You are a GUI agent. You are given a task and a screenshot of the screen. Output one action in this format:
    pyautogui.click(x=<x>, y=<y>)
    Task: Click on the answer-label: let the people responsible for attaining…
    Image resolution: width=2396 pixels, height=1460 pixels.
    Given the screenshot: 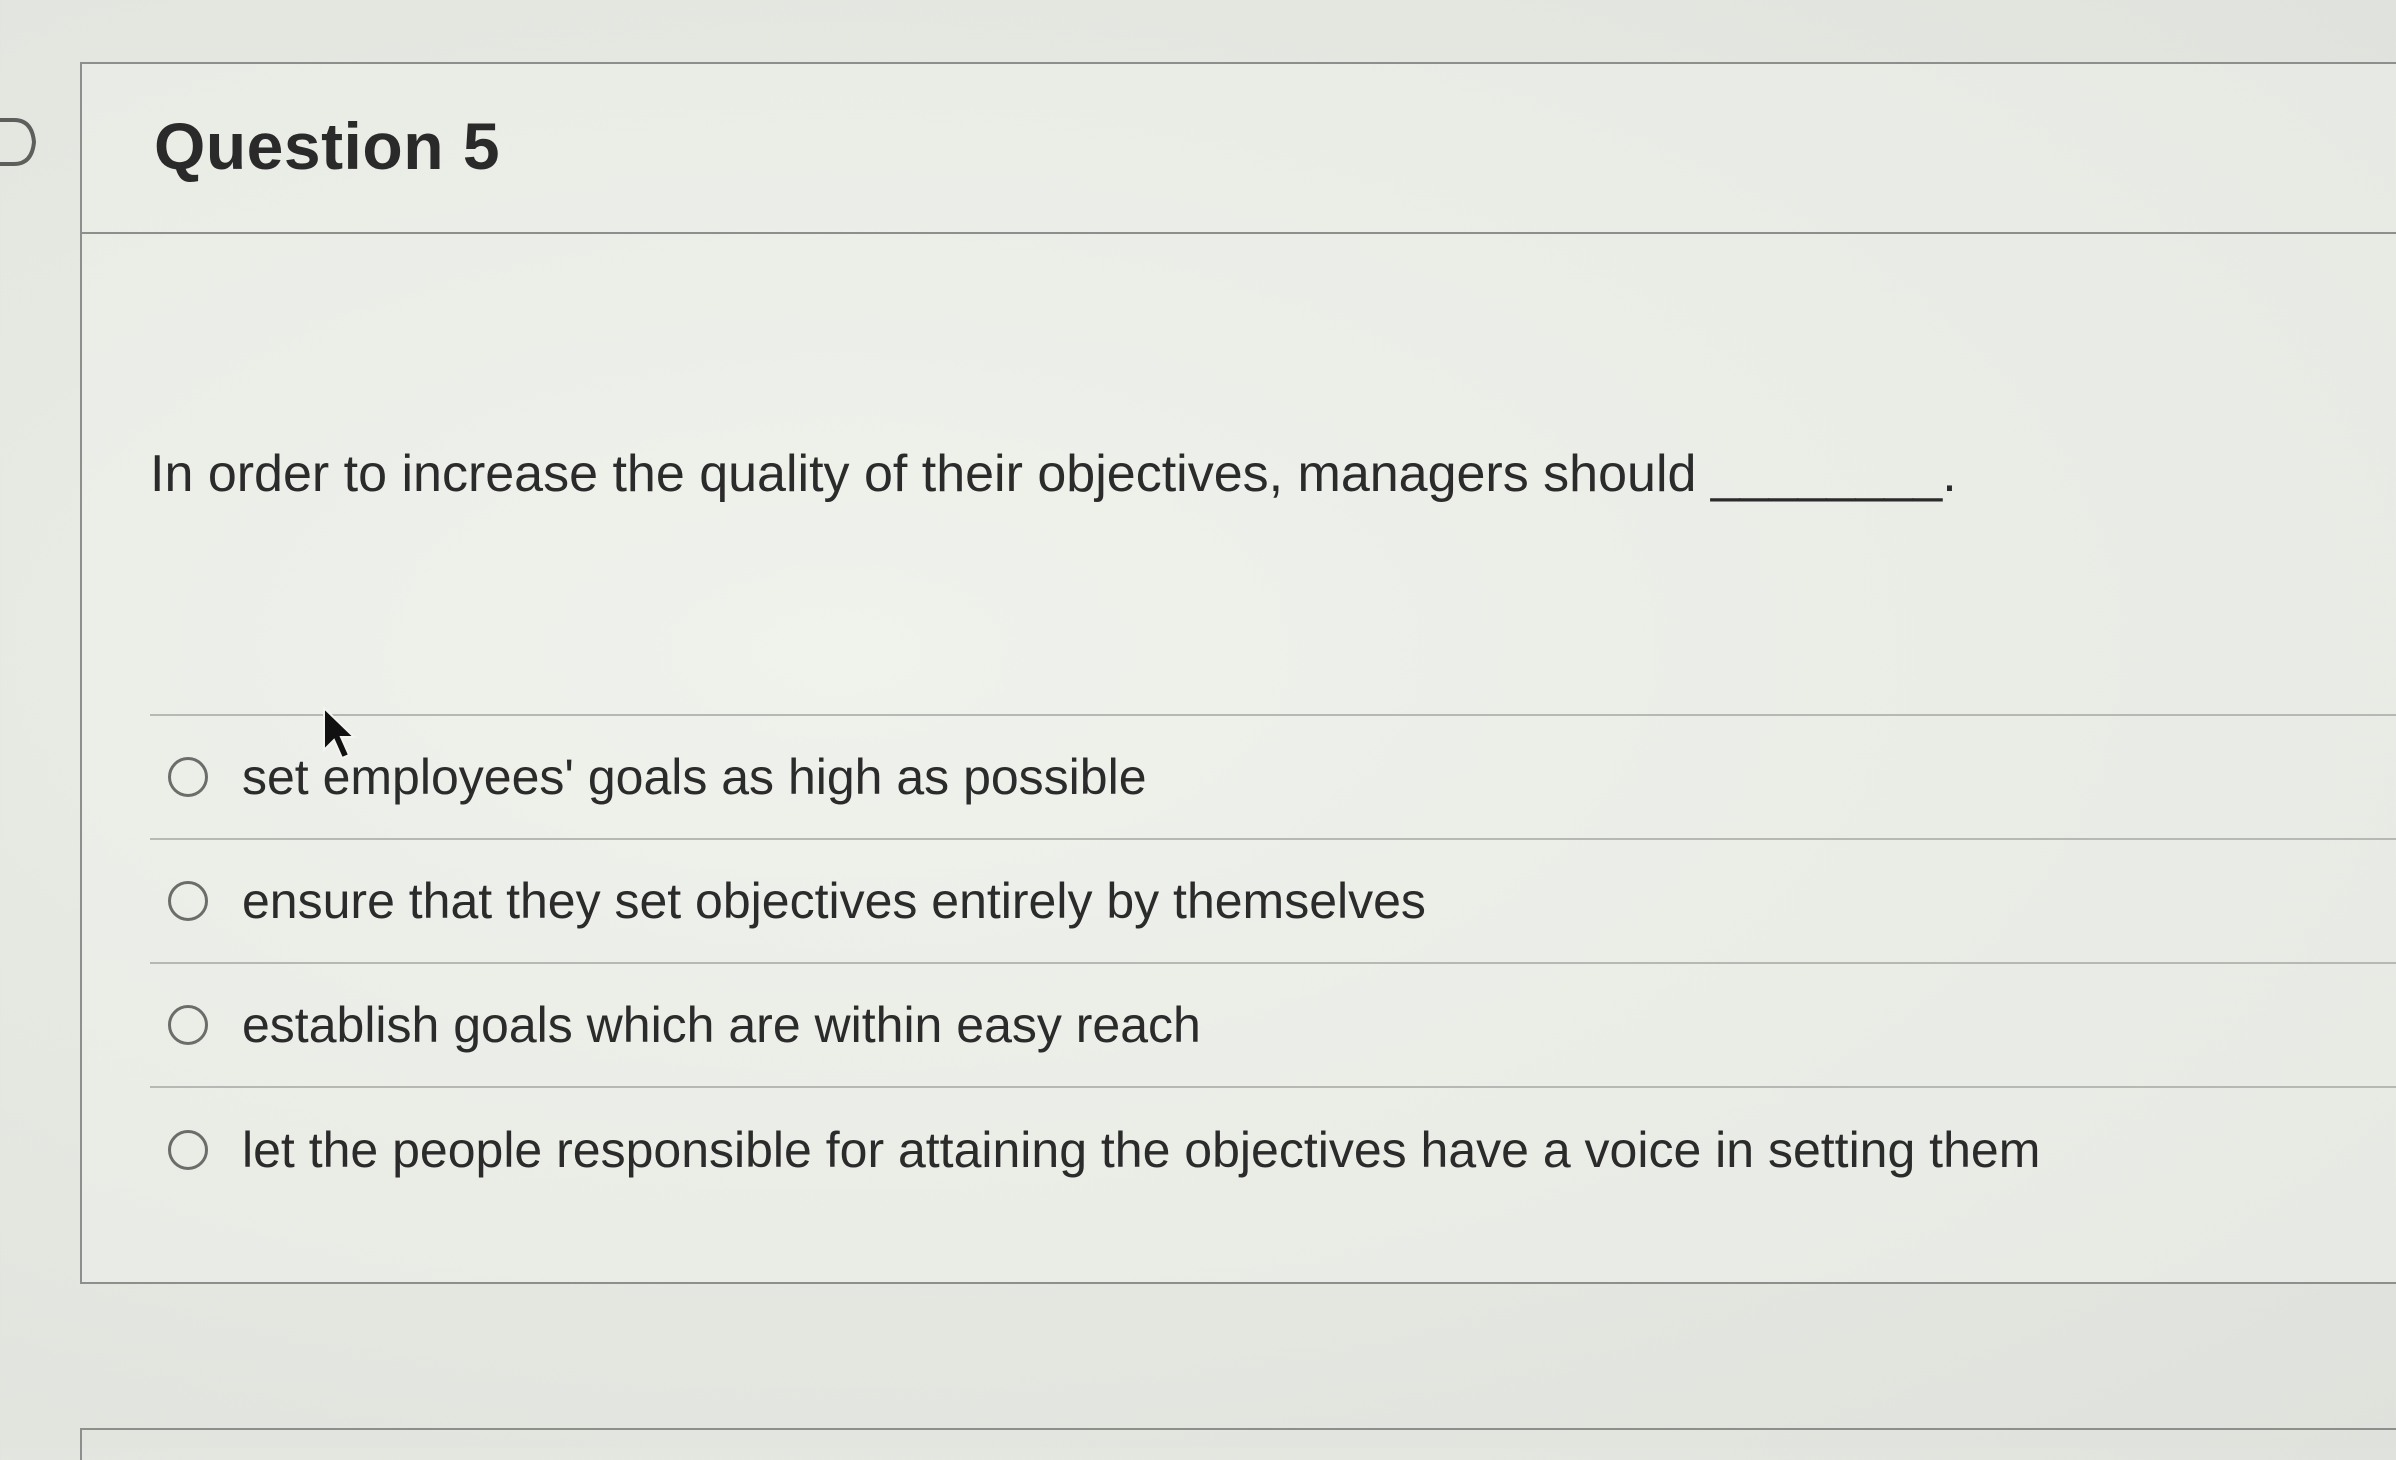 What is the action you would take?
    pyautogui.click(x=1141, y=1150)
    